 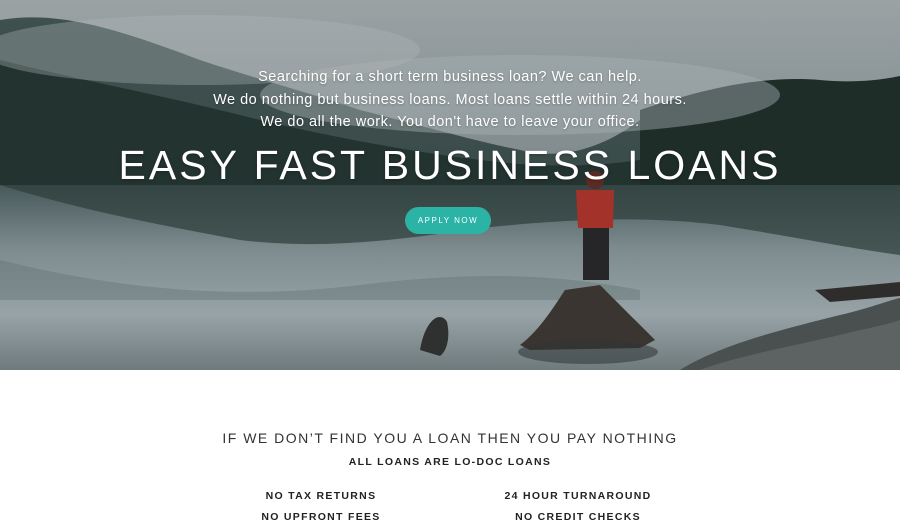 What do you see at coordinates (578, 517) in the screenshot?
I see `feature-no-credit-checks: NO CREDIT CHECKS` at bounding box center [578, 517].